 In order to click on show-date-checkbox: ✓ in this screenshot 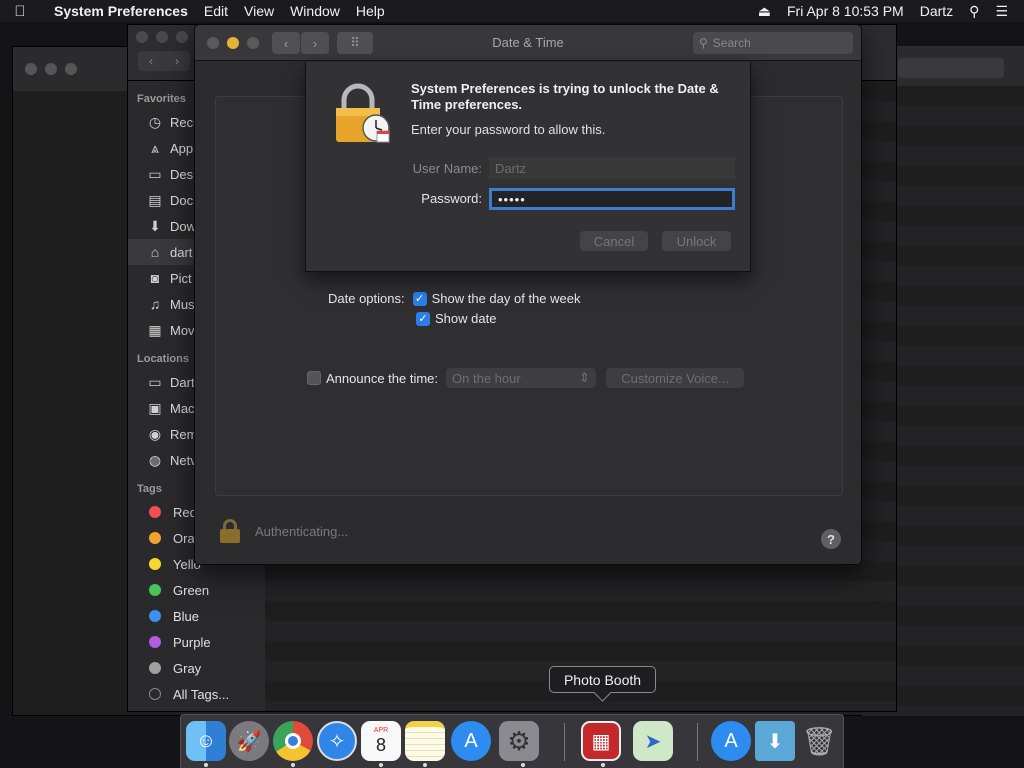, I will do `click(423, 318)`.